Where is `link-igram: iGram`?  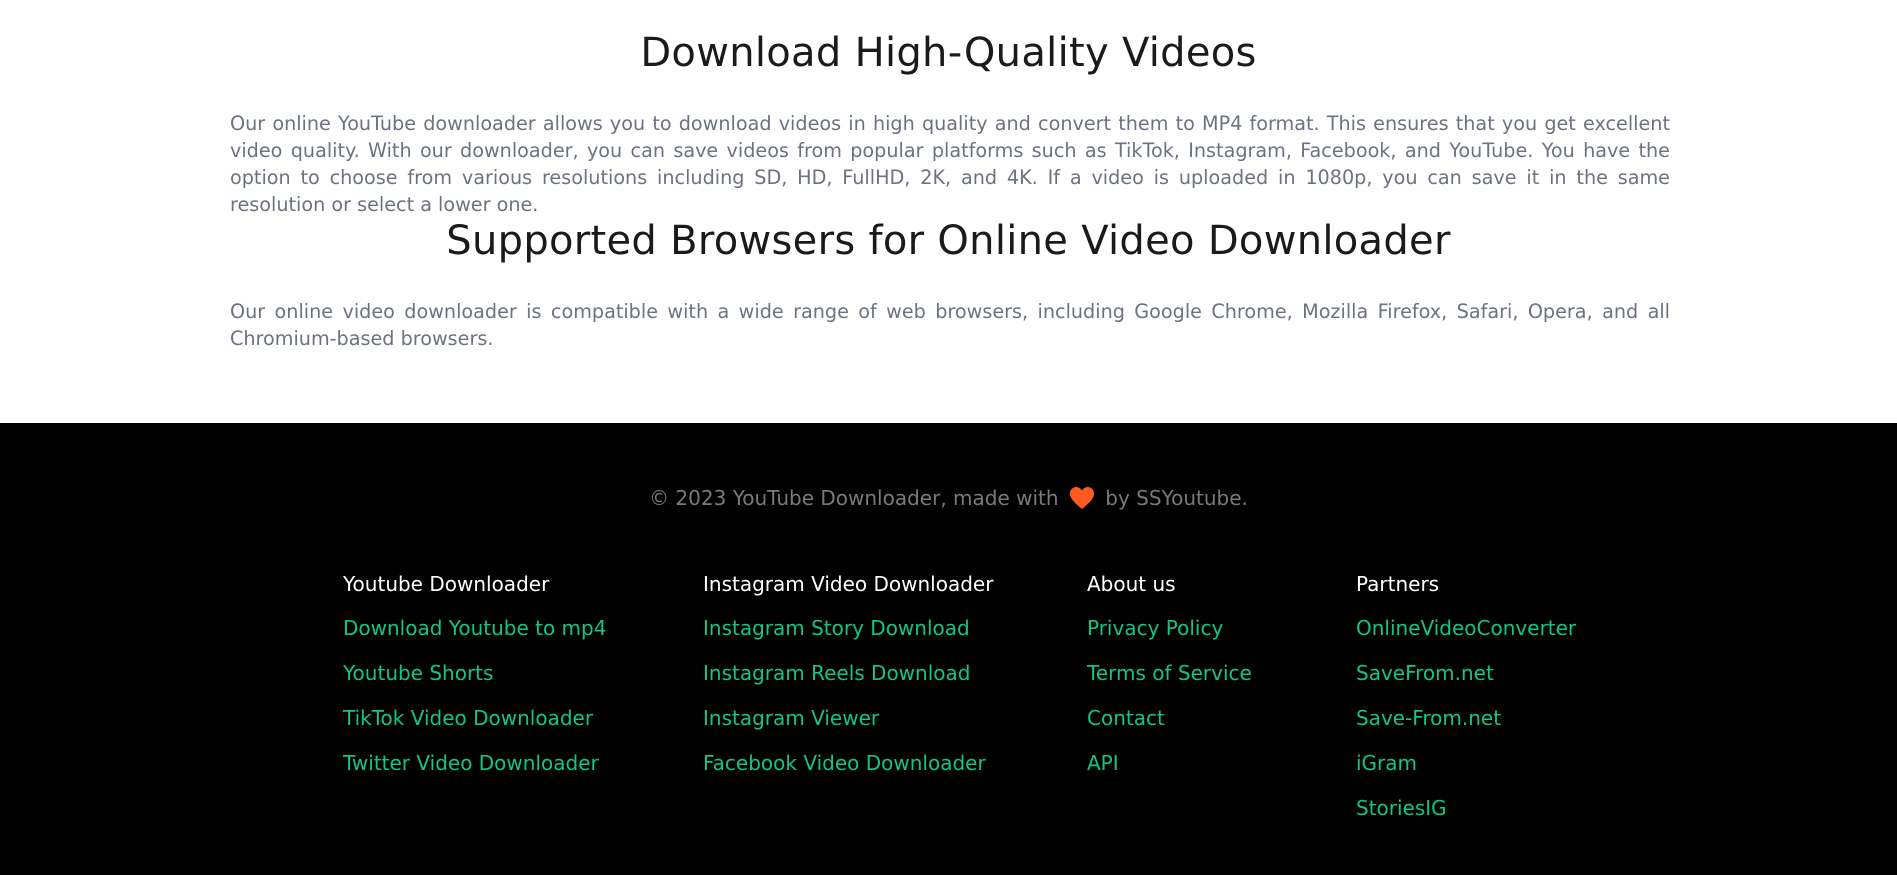 link-igram: iGram is located at coordinates (1386, 763).